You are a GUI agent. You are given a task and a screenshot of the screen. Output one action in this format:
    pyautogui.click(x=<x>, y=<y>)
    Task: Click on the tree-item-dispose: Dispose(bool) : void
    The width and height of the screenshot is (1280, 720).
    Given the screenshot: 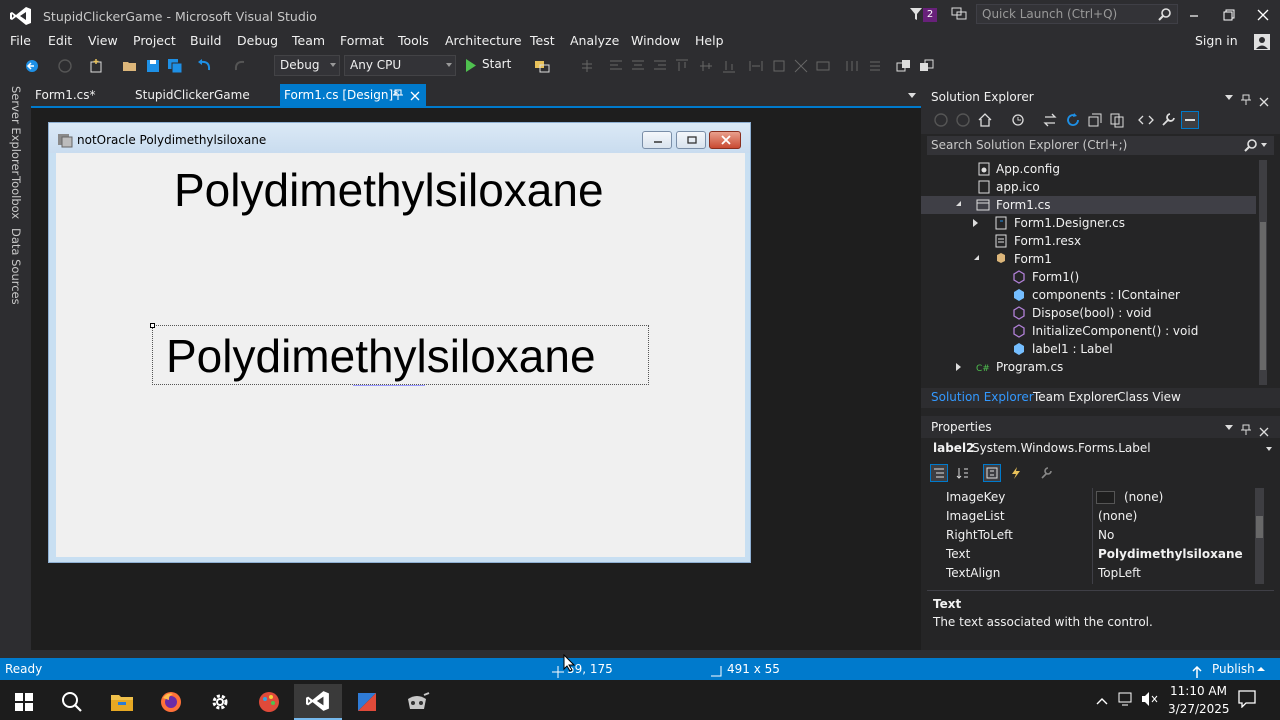 What is the action you would take?
    pyautogui.click(x=1088, y=313)
    